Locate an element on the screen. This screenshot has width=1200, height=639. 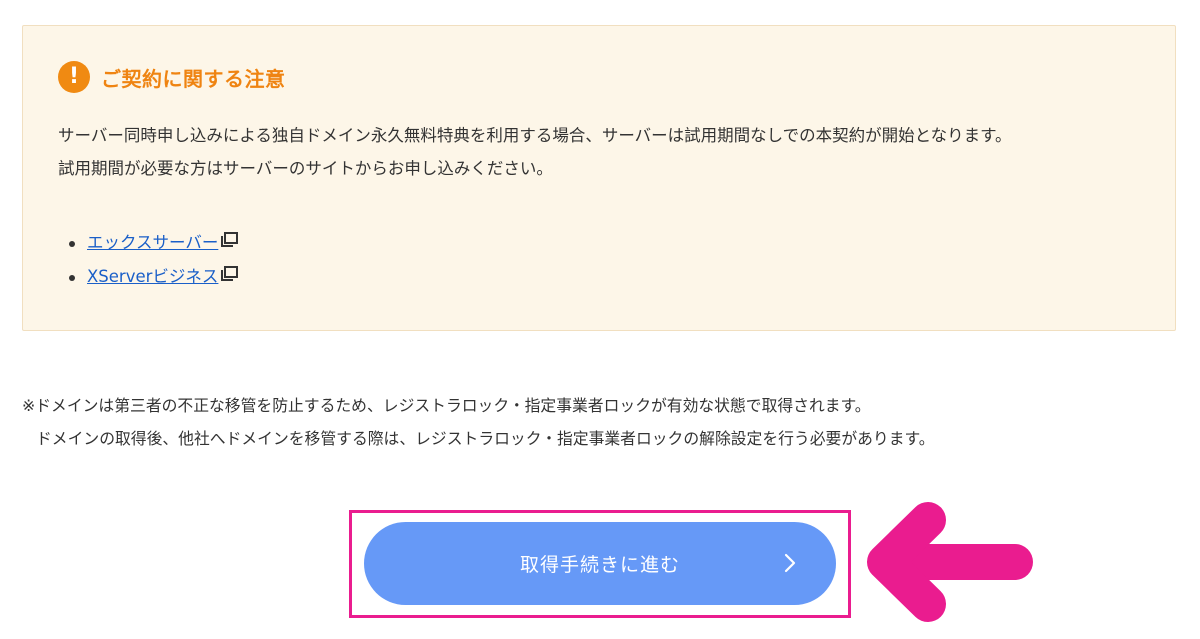
xserver-link: エックスサーバー is located at coordinates (152, 242).